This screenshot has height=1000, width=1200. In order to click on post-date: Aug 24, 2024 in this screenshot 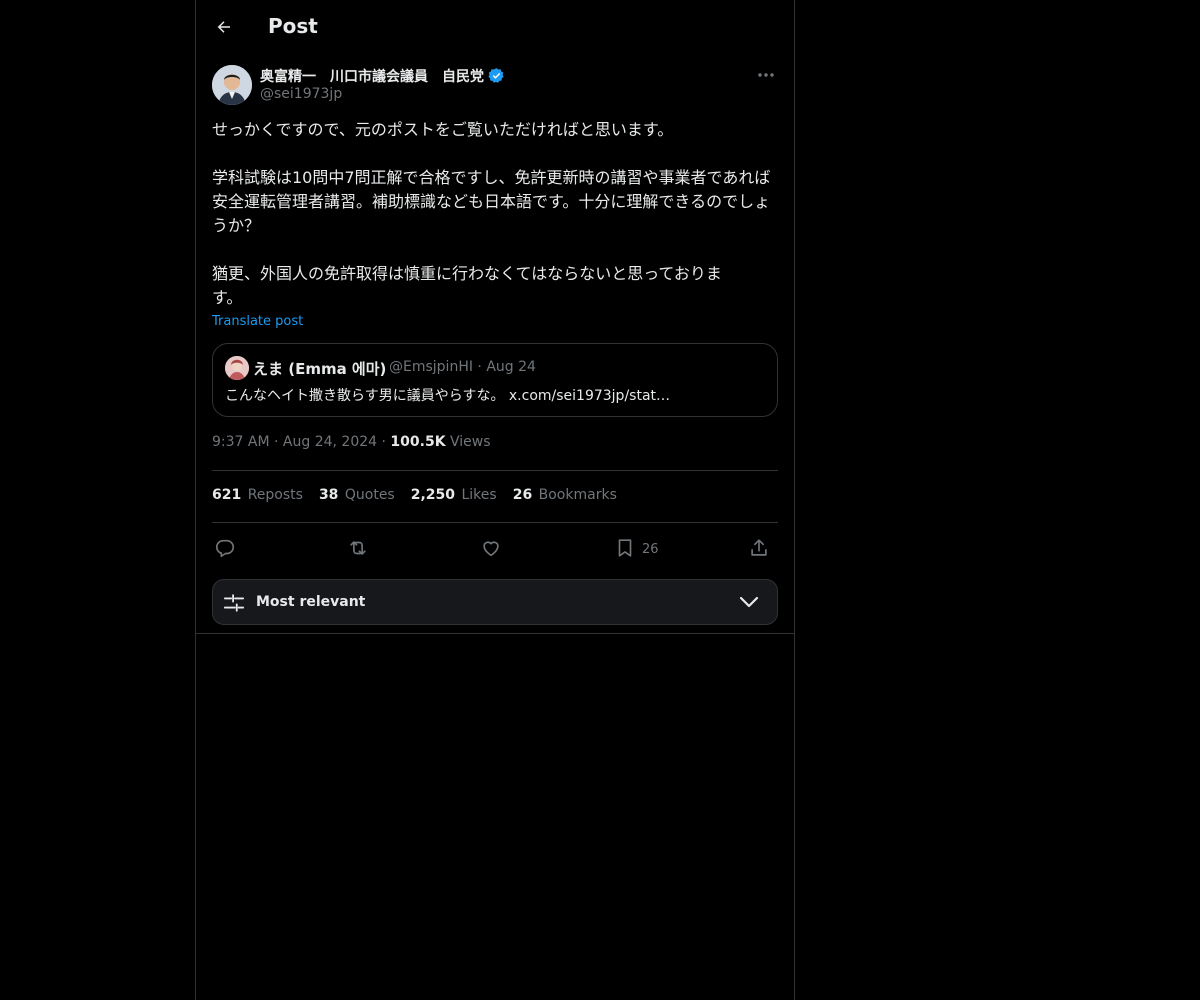, I will do `click(330, 442)`.